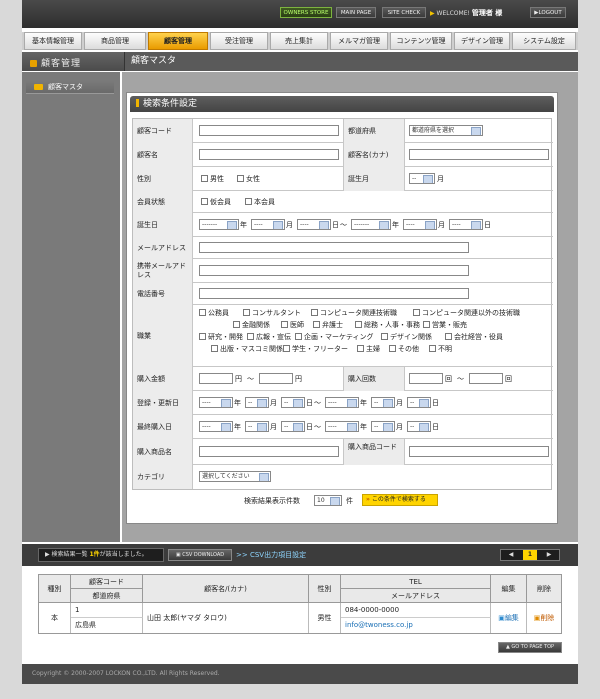  I want to click on go-to-top-button: ▲ GO TO PAGE TOP, so click(530, 647).